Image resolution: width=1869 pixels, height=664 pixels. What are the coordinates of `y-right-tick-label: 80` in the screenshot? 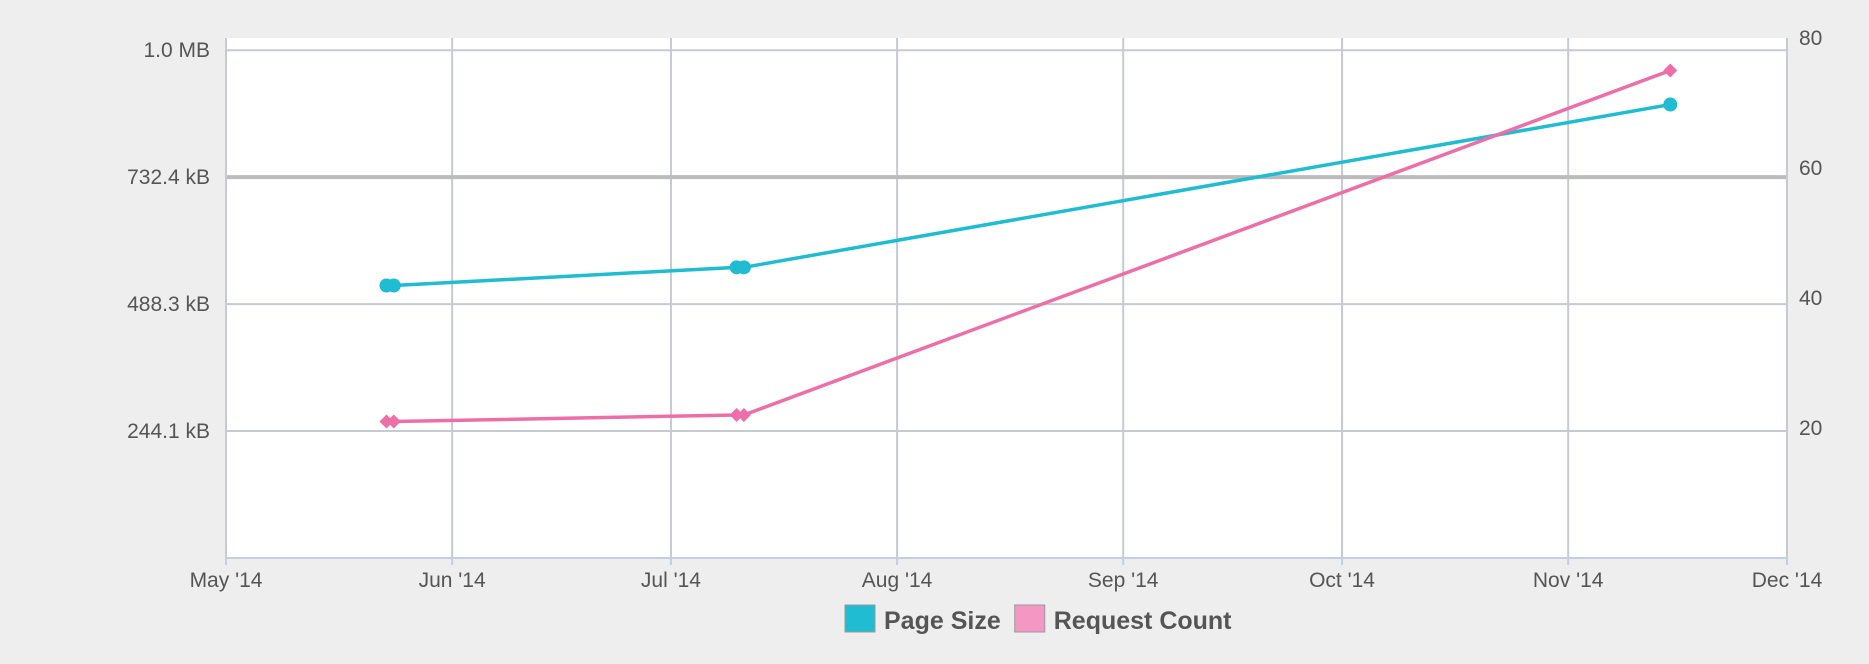 It's located at (1810, 38).